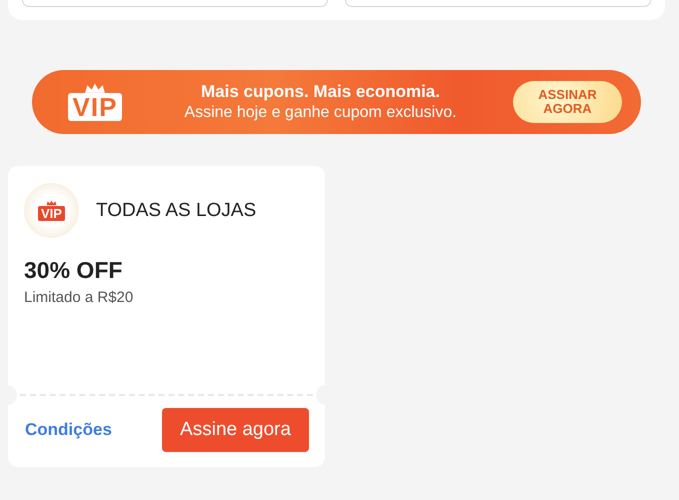  What do you see at coordinates (68, 430) in the screenshot?
I see `conditions-link: Condições` at bounding box center [68, 430].